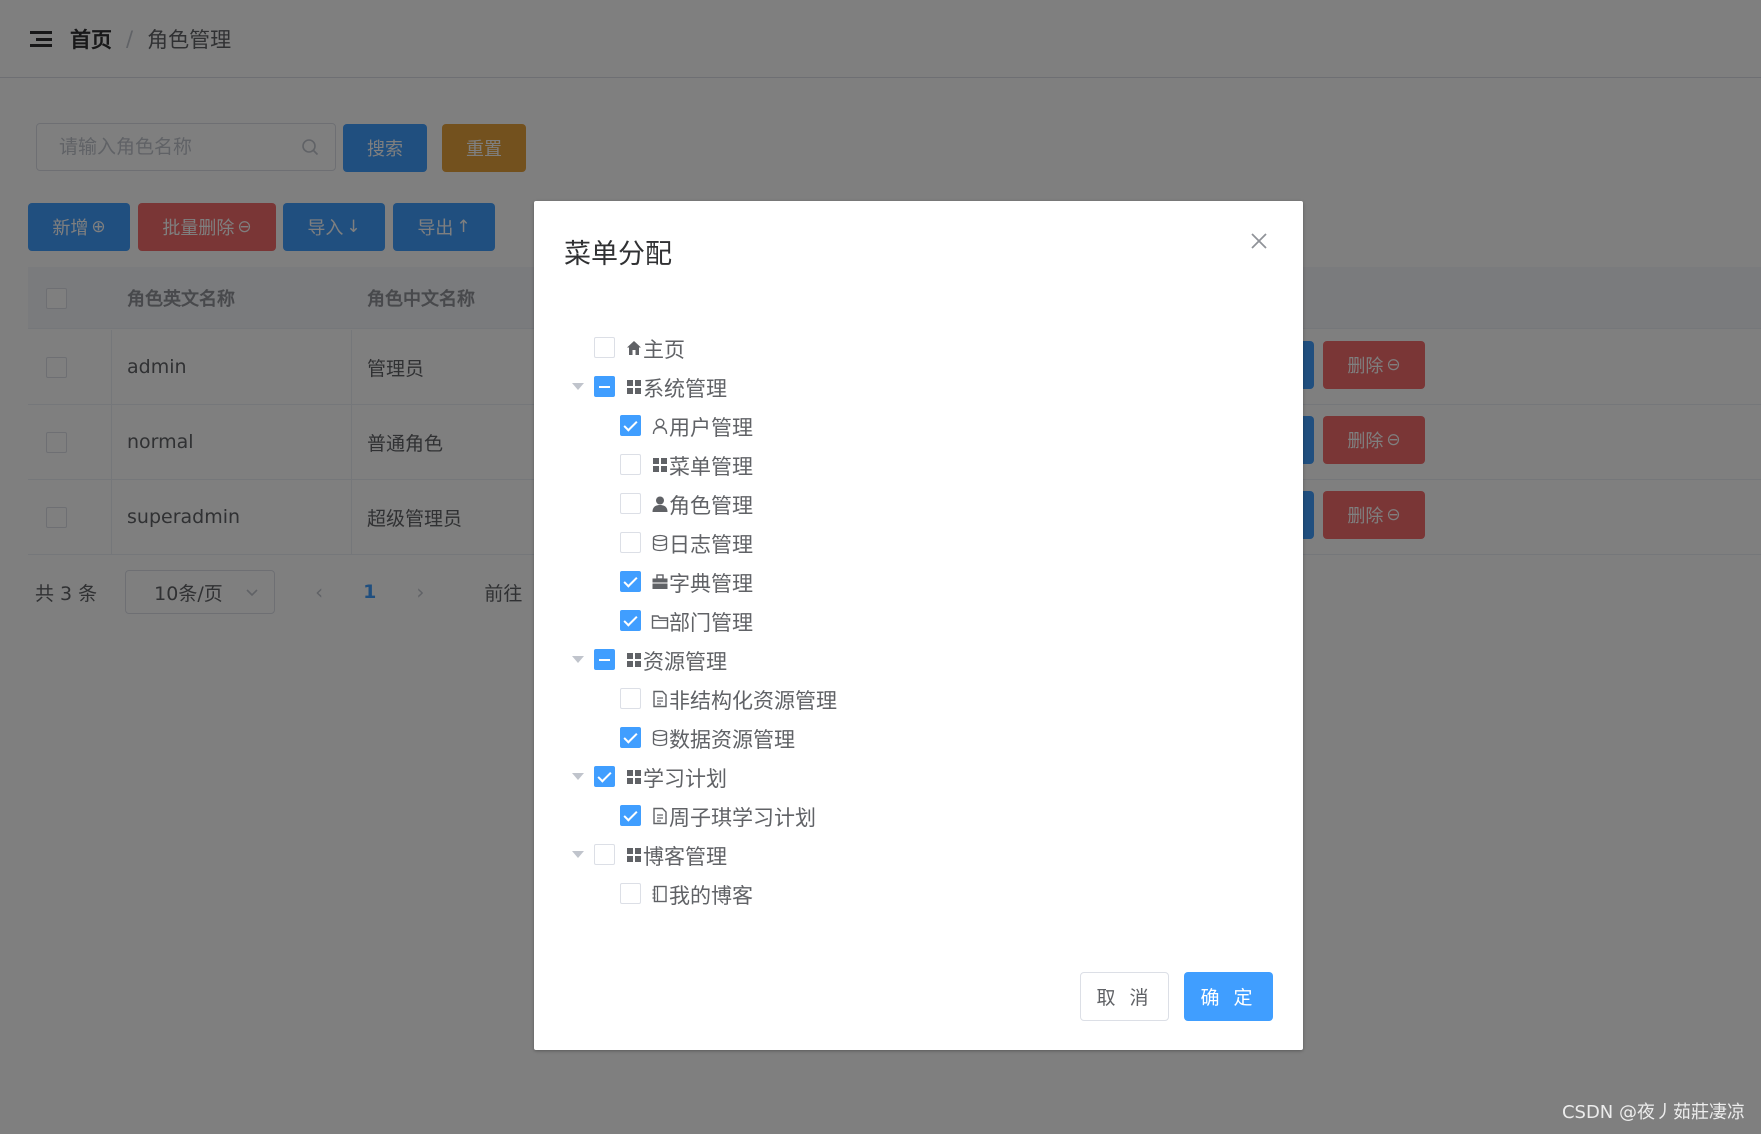  Describe the element at coordinates (660, 893) in the screenshot. I see `notebook-icon` at that location.